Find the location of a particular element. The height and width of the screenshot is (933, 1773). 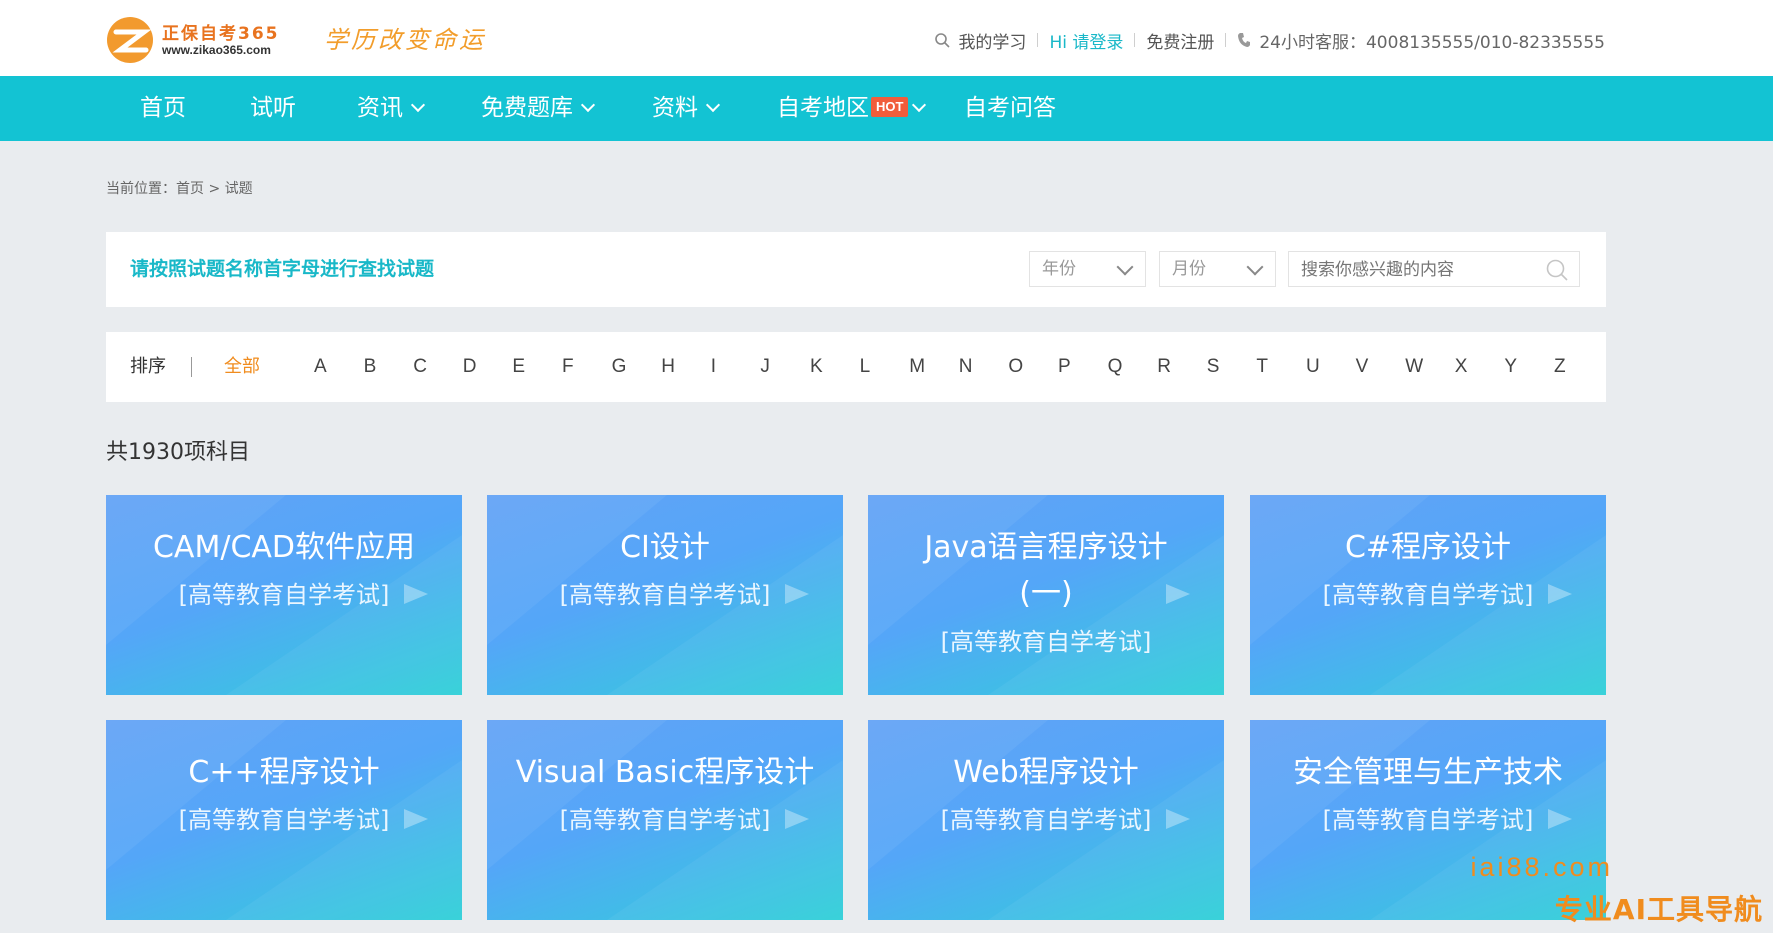

logo-name: 正保自考365 is located at coordinates (221, 34).